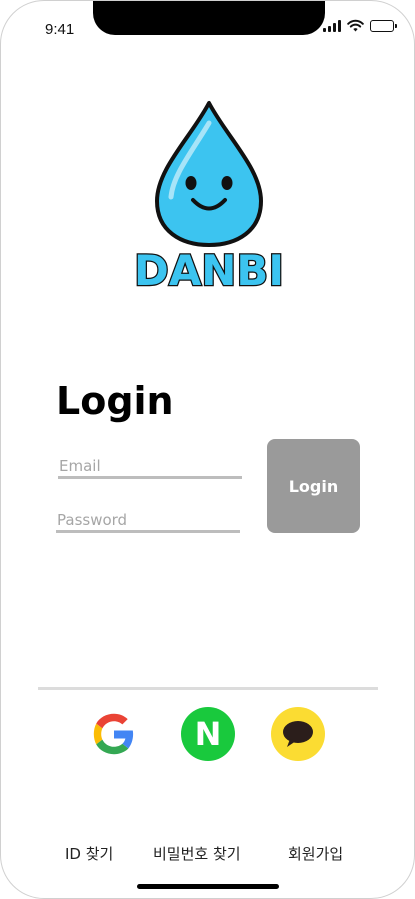 The height and width of the screenshot is (899, 415). Describe the element at coordinates (209, 18) in the screenshot. I see `notch` at that location.